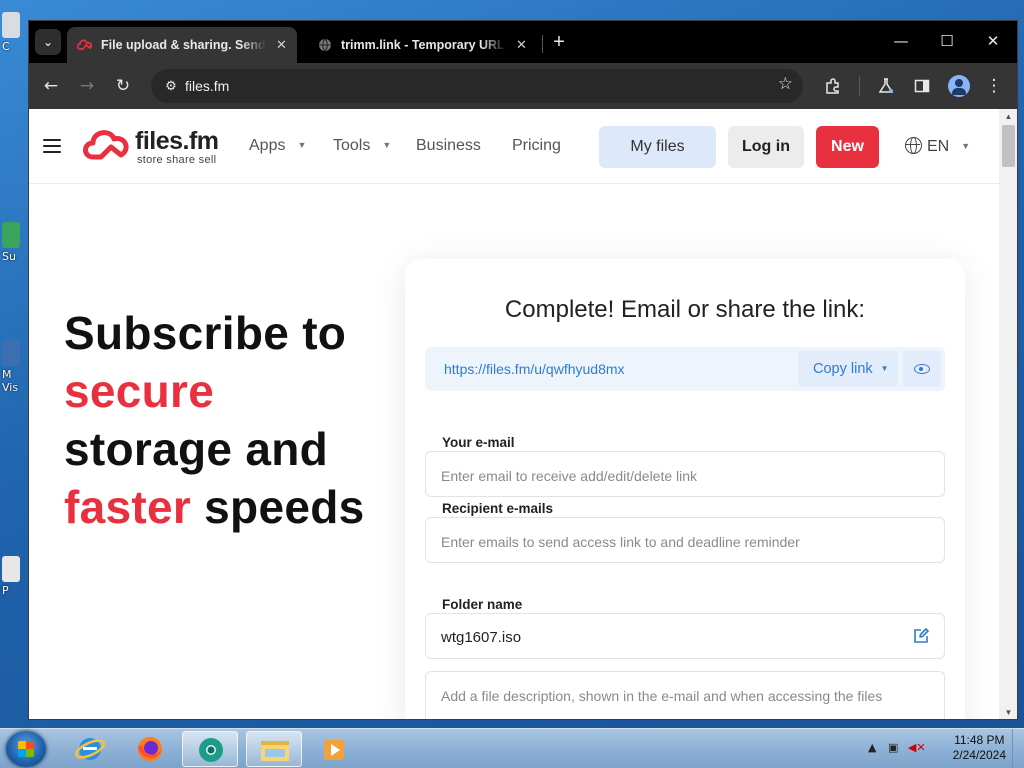 Image resolution: width=1024 pixels, height=768 pixels. Describe the element at coordinates (9, 256) in the screenshot. I see `desktop-shortcut-label: Su` at that location.